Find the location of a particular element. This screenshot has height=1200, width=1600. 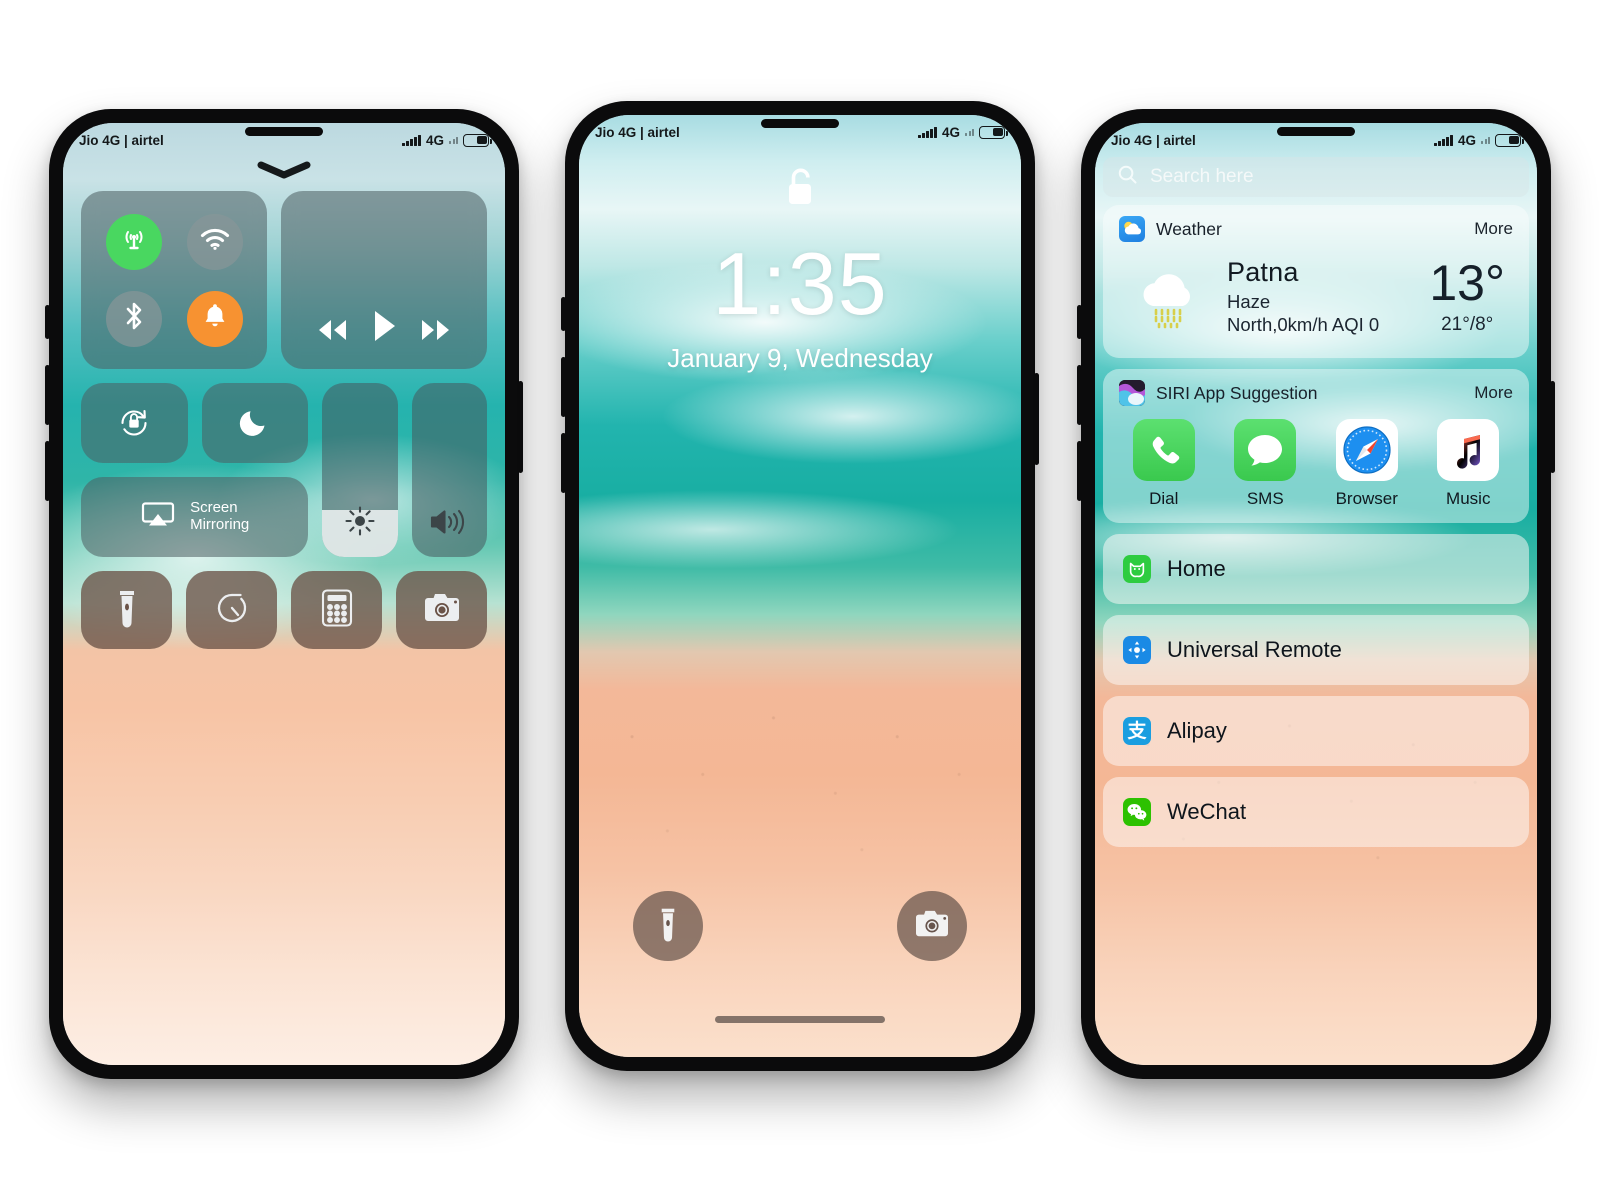

calculator-button is located at coordinates (336, 610).